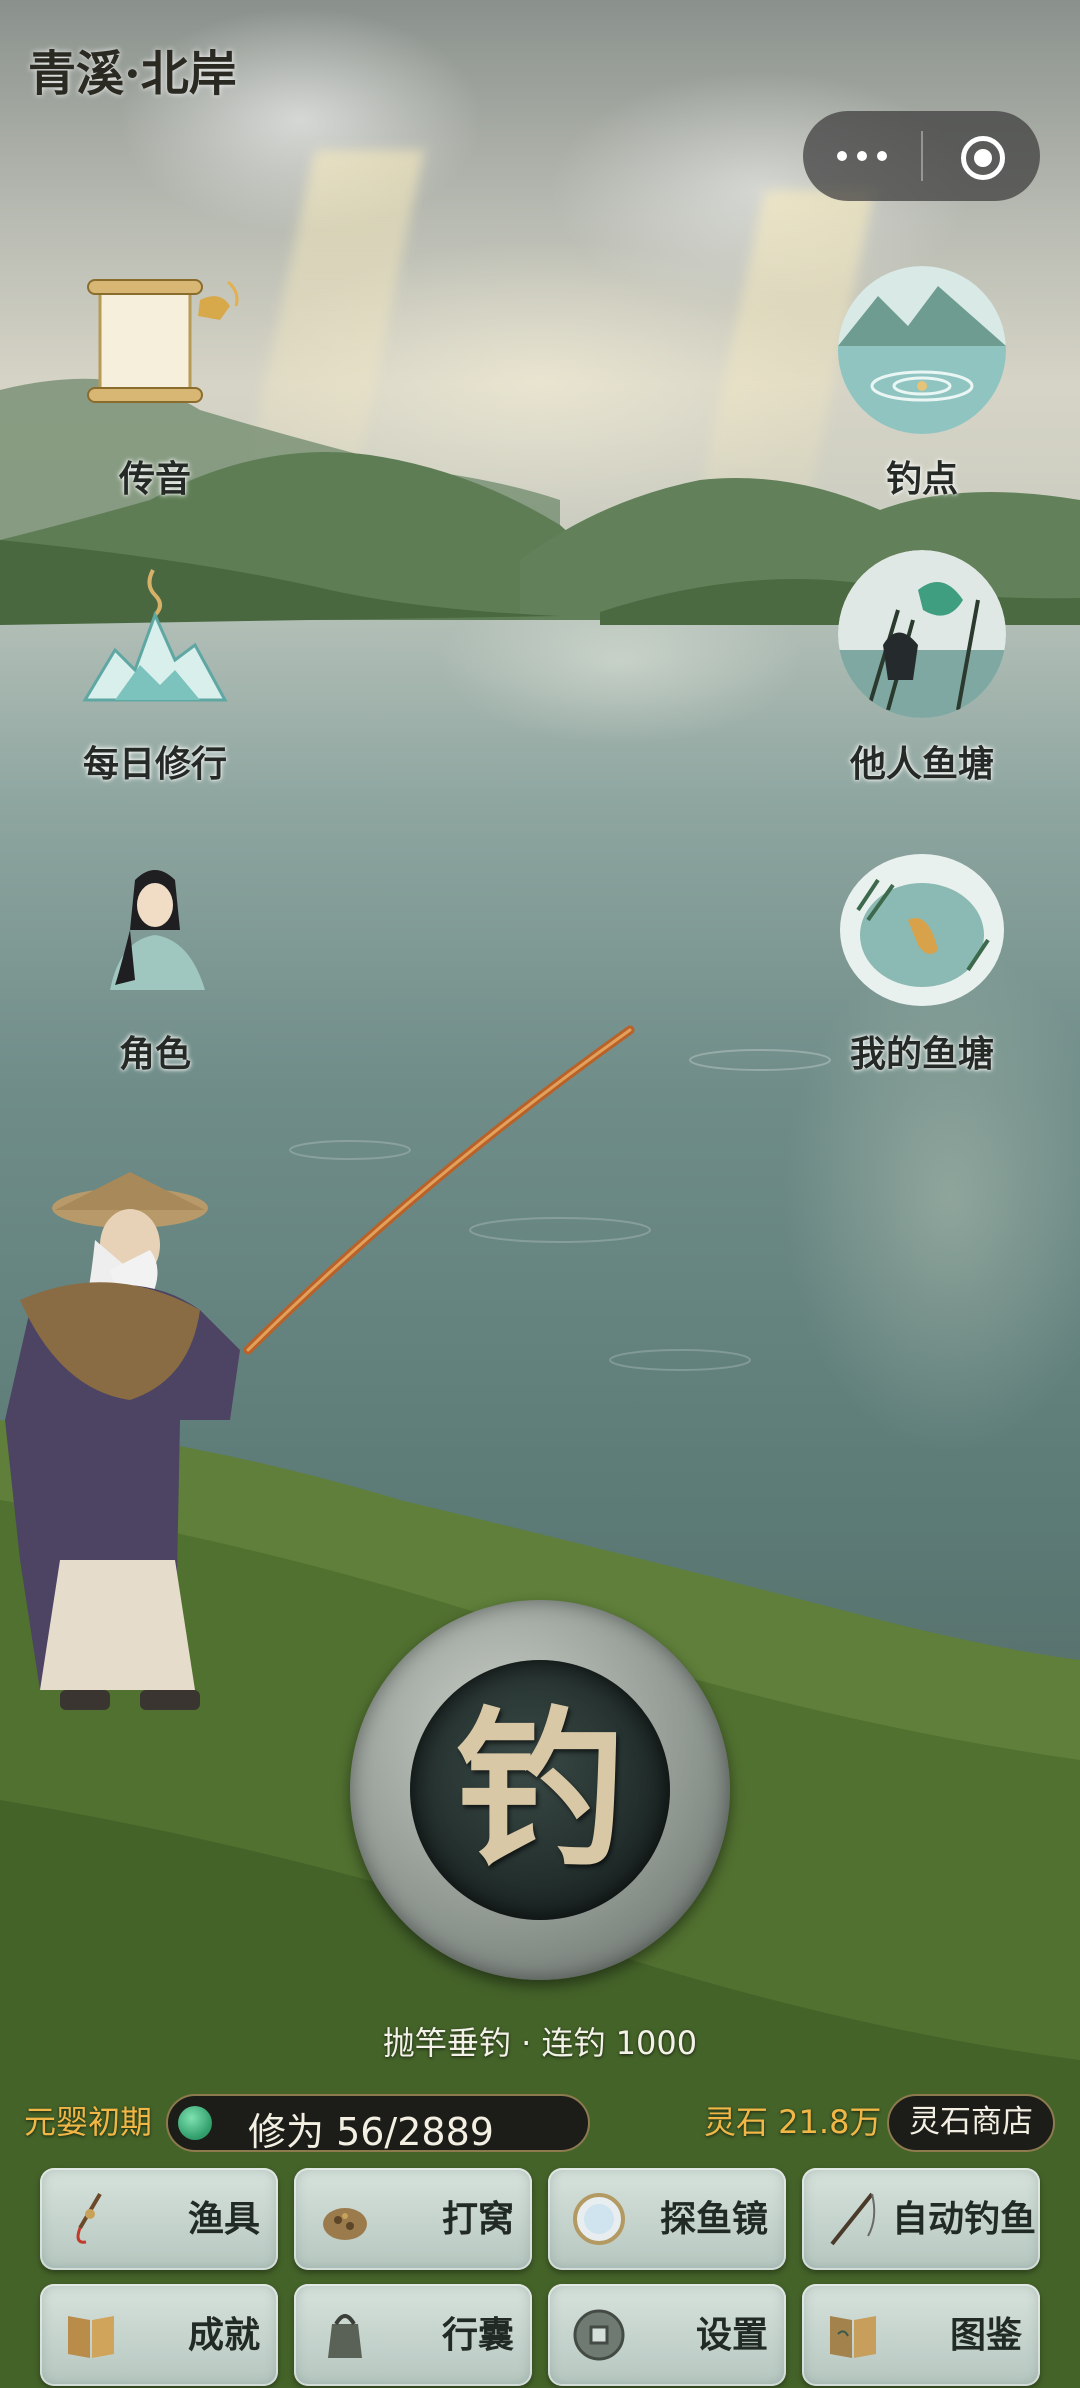 Image resolution: width=1080 pixels, height=2388 pixels. Describe the element at coordinates (971, 2123) in the screenshot. I see `spirit-stone-shop-button: 灵石商店` at that location.